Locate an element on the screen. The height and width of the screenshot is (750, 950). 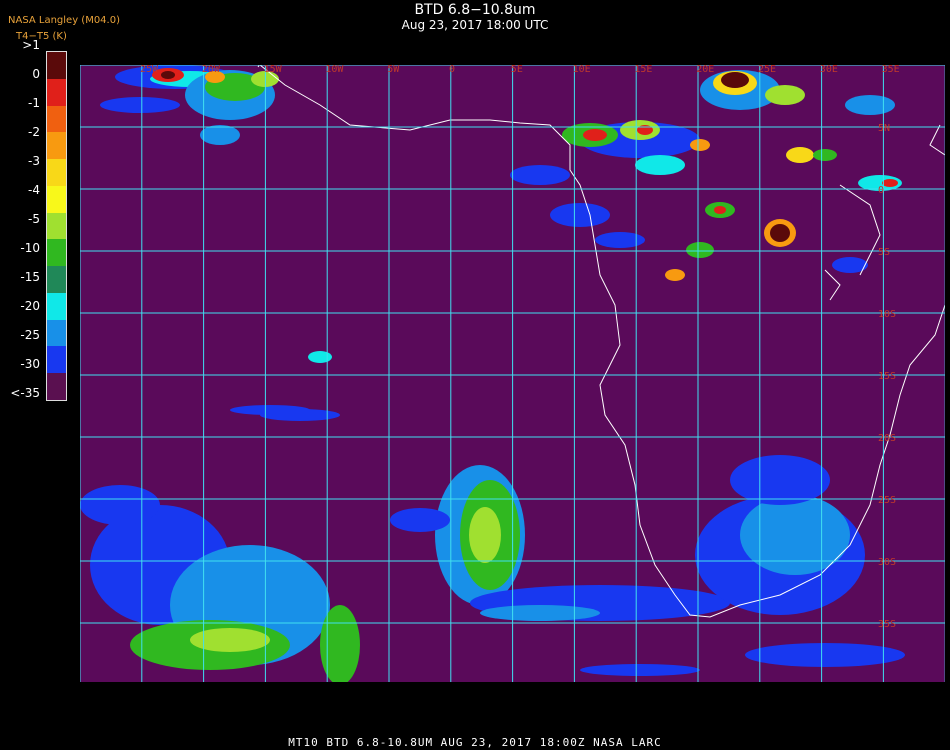
longitude-label: 10W is located at coordinates (334, 70).